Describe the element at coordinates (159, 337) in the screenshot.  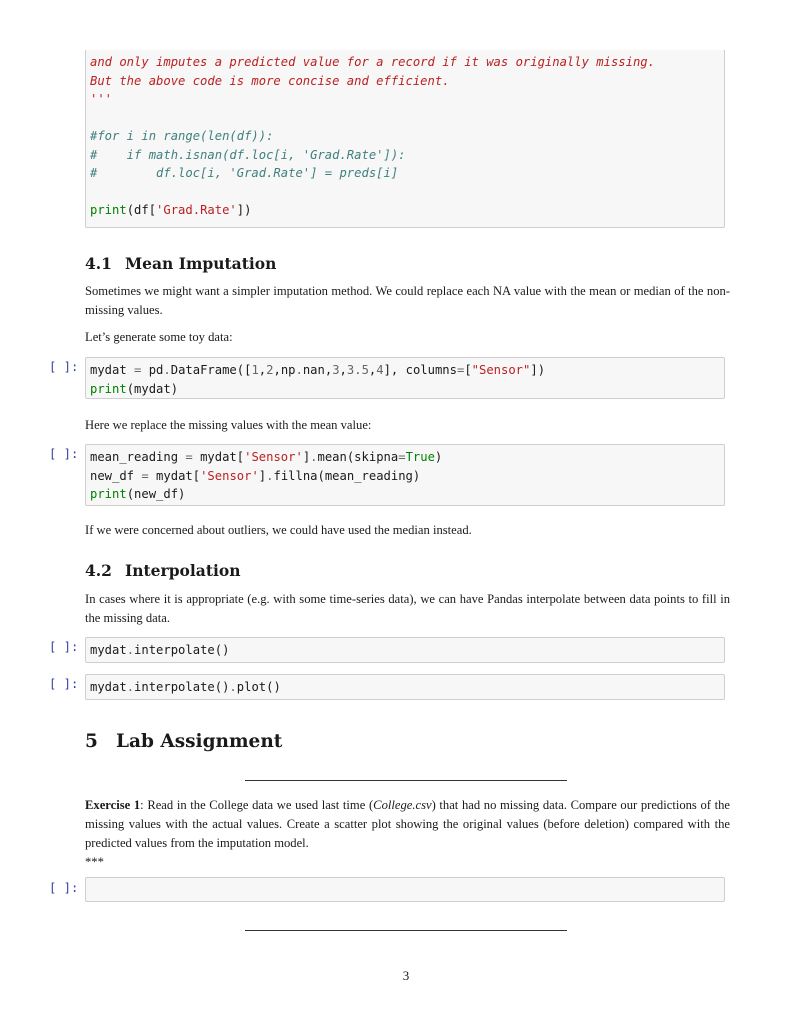
I see `paragraph: Let’s generate some toy data:` at that location.